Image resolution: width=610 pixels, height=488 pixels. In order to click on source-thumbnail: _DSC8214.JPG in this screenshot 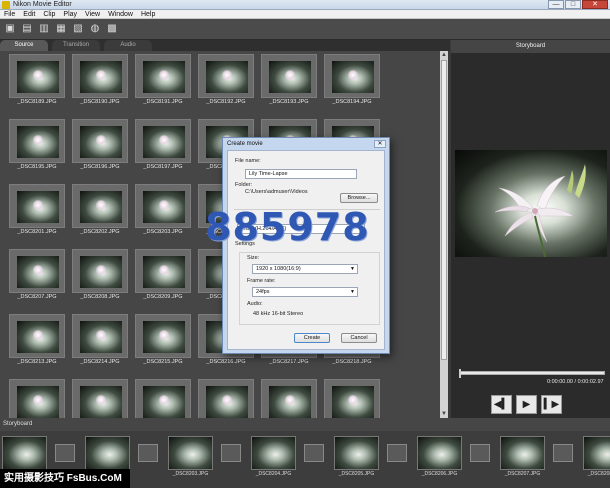, I will do `click(101, 346)`.